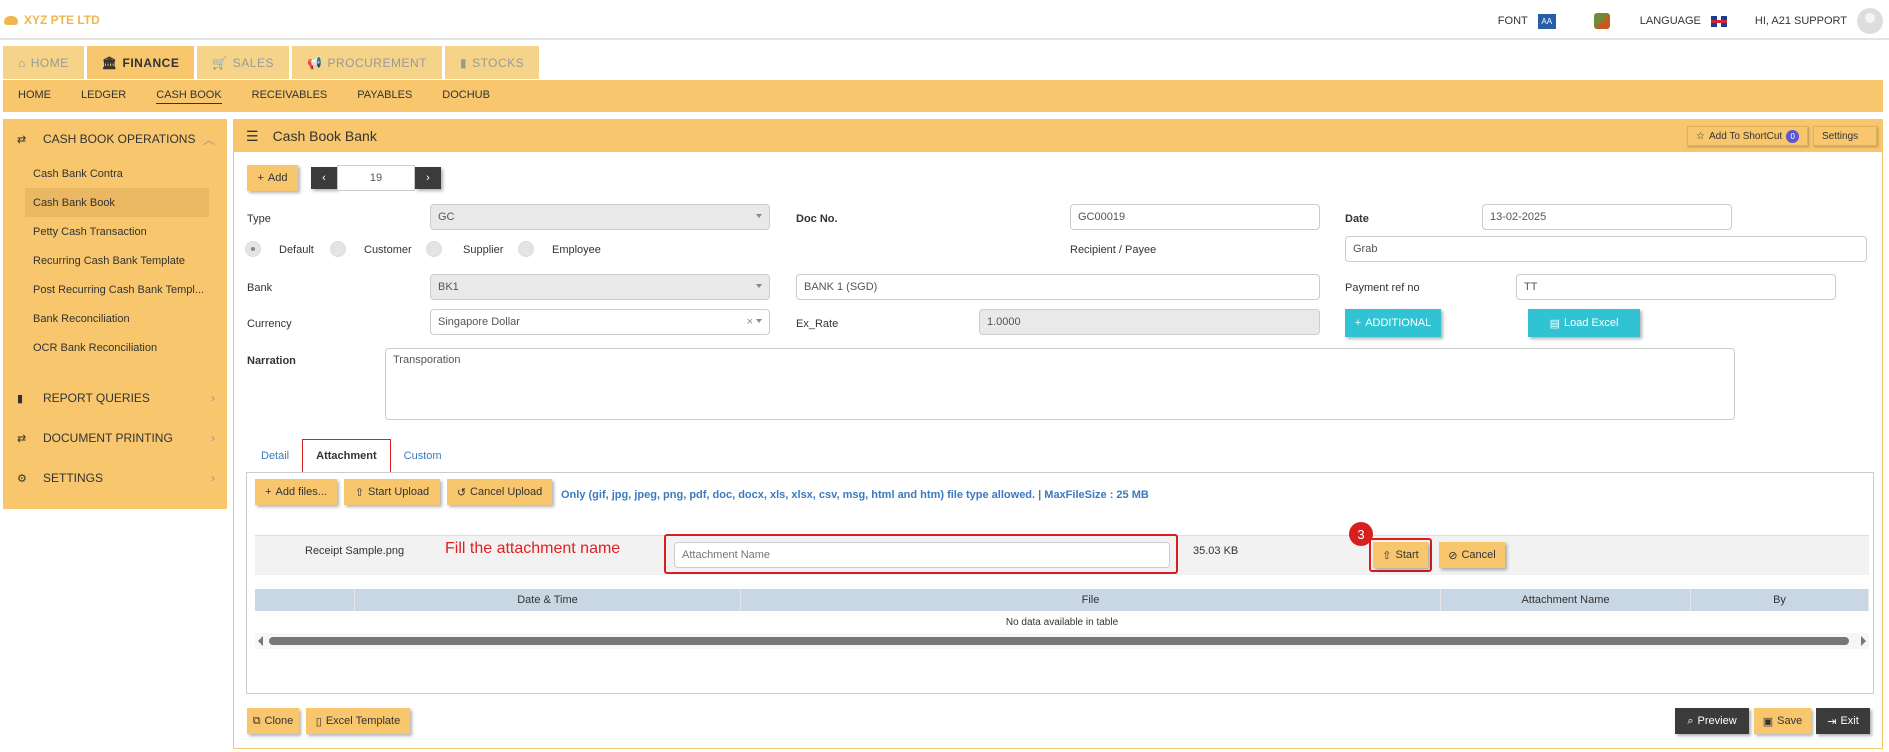 This screenshot has height=752, width=1889. I want to click on settings-label: Settings, so click(1840, 136).